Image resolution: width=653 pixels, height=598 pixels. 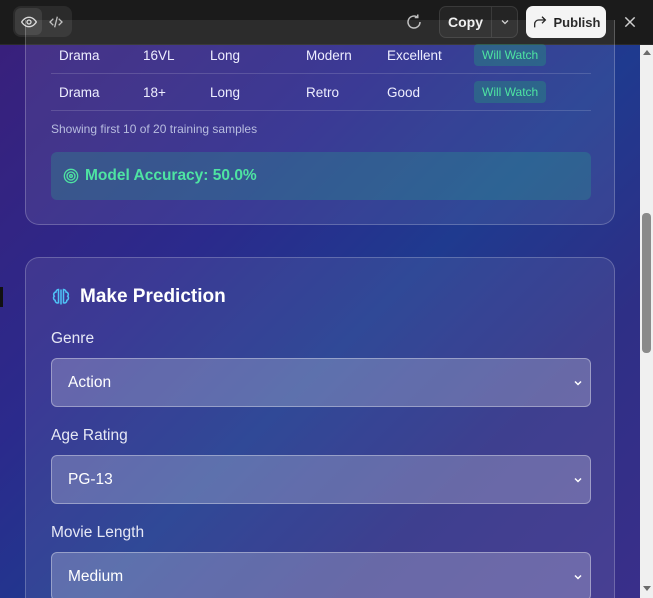 I want to click on cell-style: Retro, so click(x=323, y=92).